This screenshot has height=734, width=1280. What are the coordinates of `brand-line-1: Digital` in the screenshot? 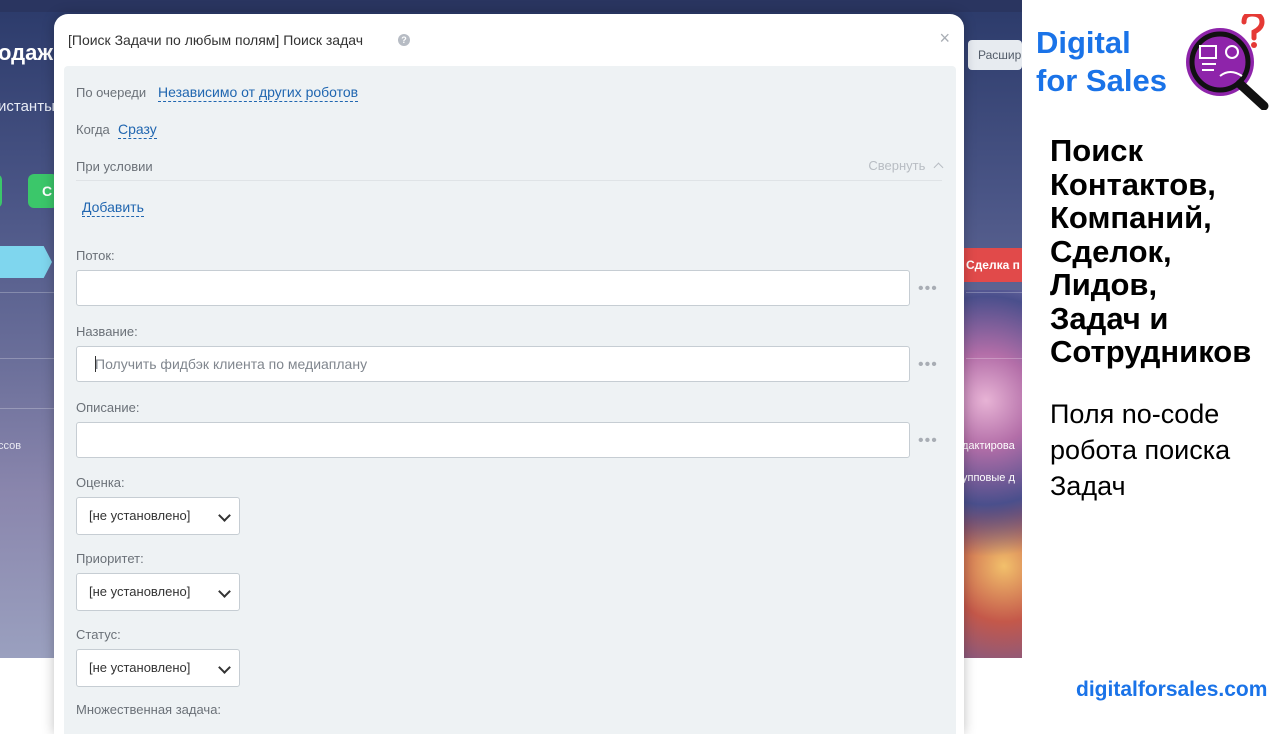 It's located at (1083, 42).